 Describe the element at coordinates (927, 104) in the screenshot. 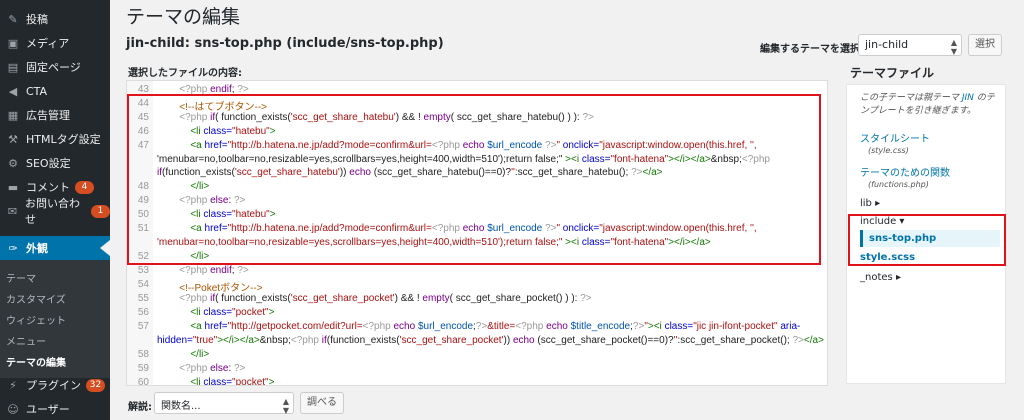

I see `child-theme-notice: この子テーマは親テーマ JIN のテンプレートを引き継ぎます。` at that location.